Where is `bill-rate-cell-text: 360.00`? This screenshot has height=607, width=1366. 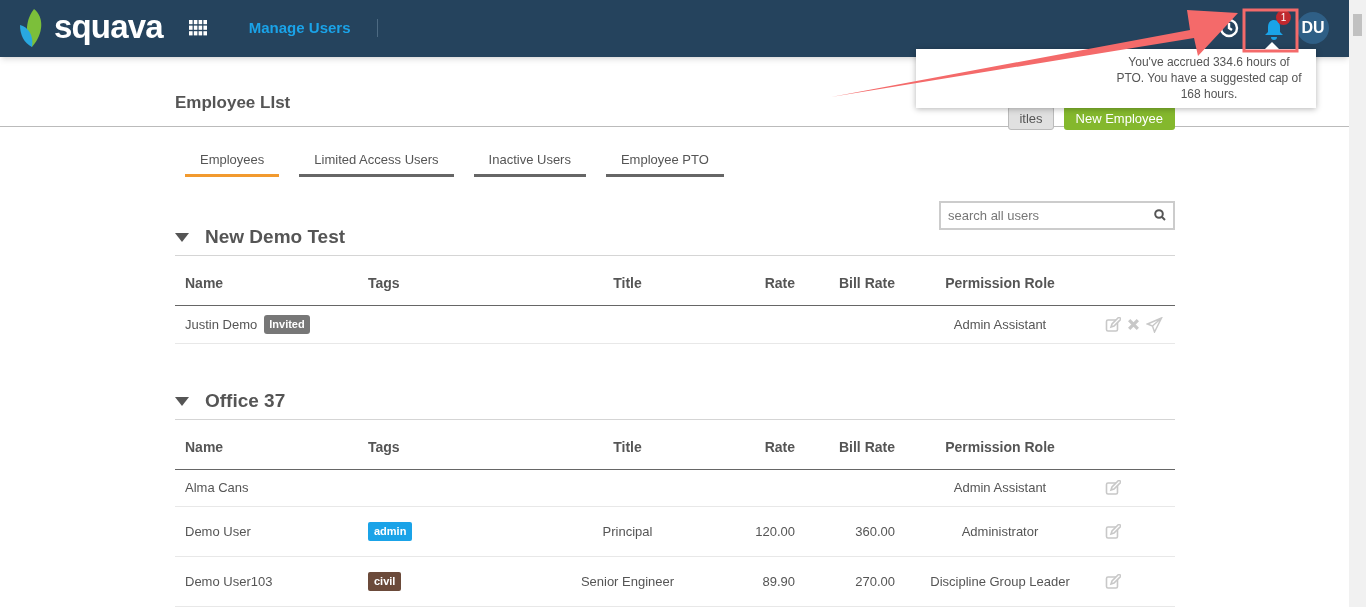
bill-rate-cell-text: 360.00 is located at coordinates (875, 531).